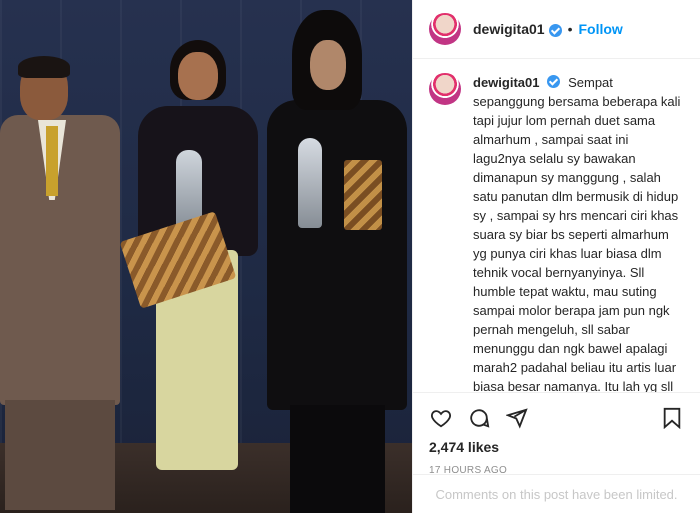 The width and height of the screenshot is (700, 513). What do you see at coordinates (60, 455) in the screenshot?
I see `person-left-pants` at bounding box center [60, 455].